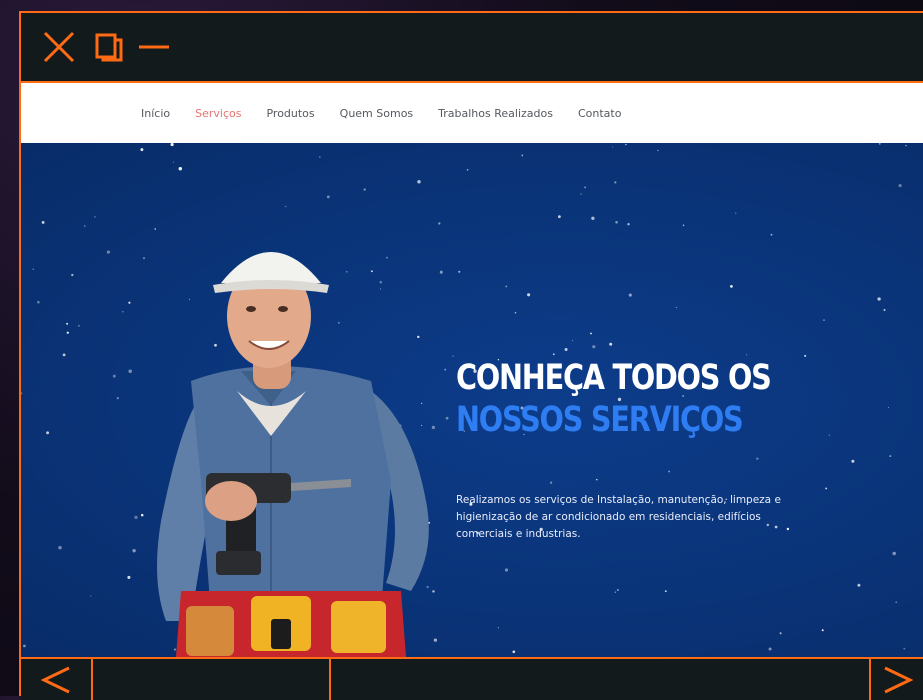 The width and height of the screenshot is (923, 700). I want to click on nav-link: Início, so click(155, 113).